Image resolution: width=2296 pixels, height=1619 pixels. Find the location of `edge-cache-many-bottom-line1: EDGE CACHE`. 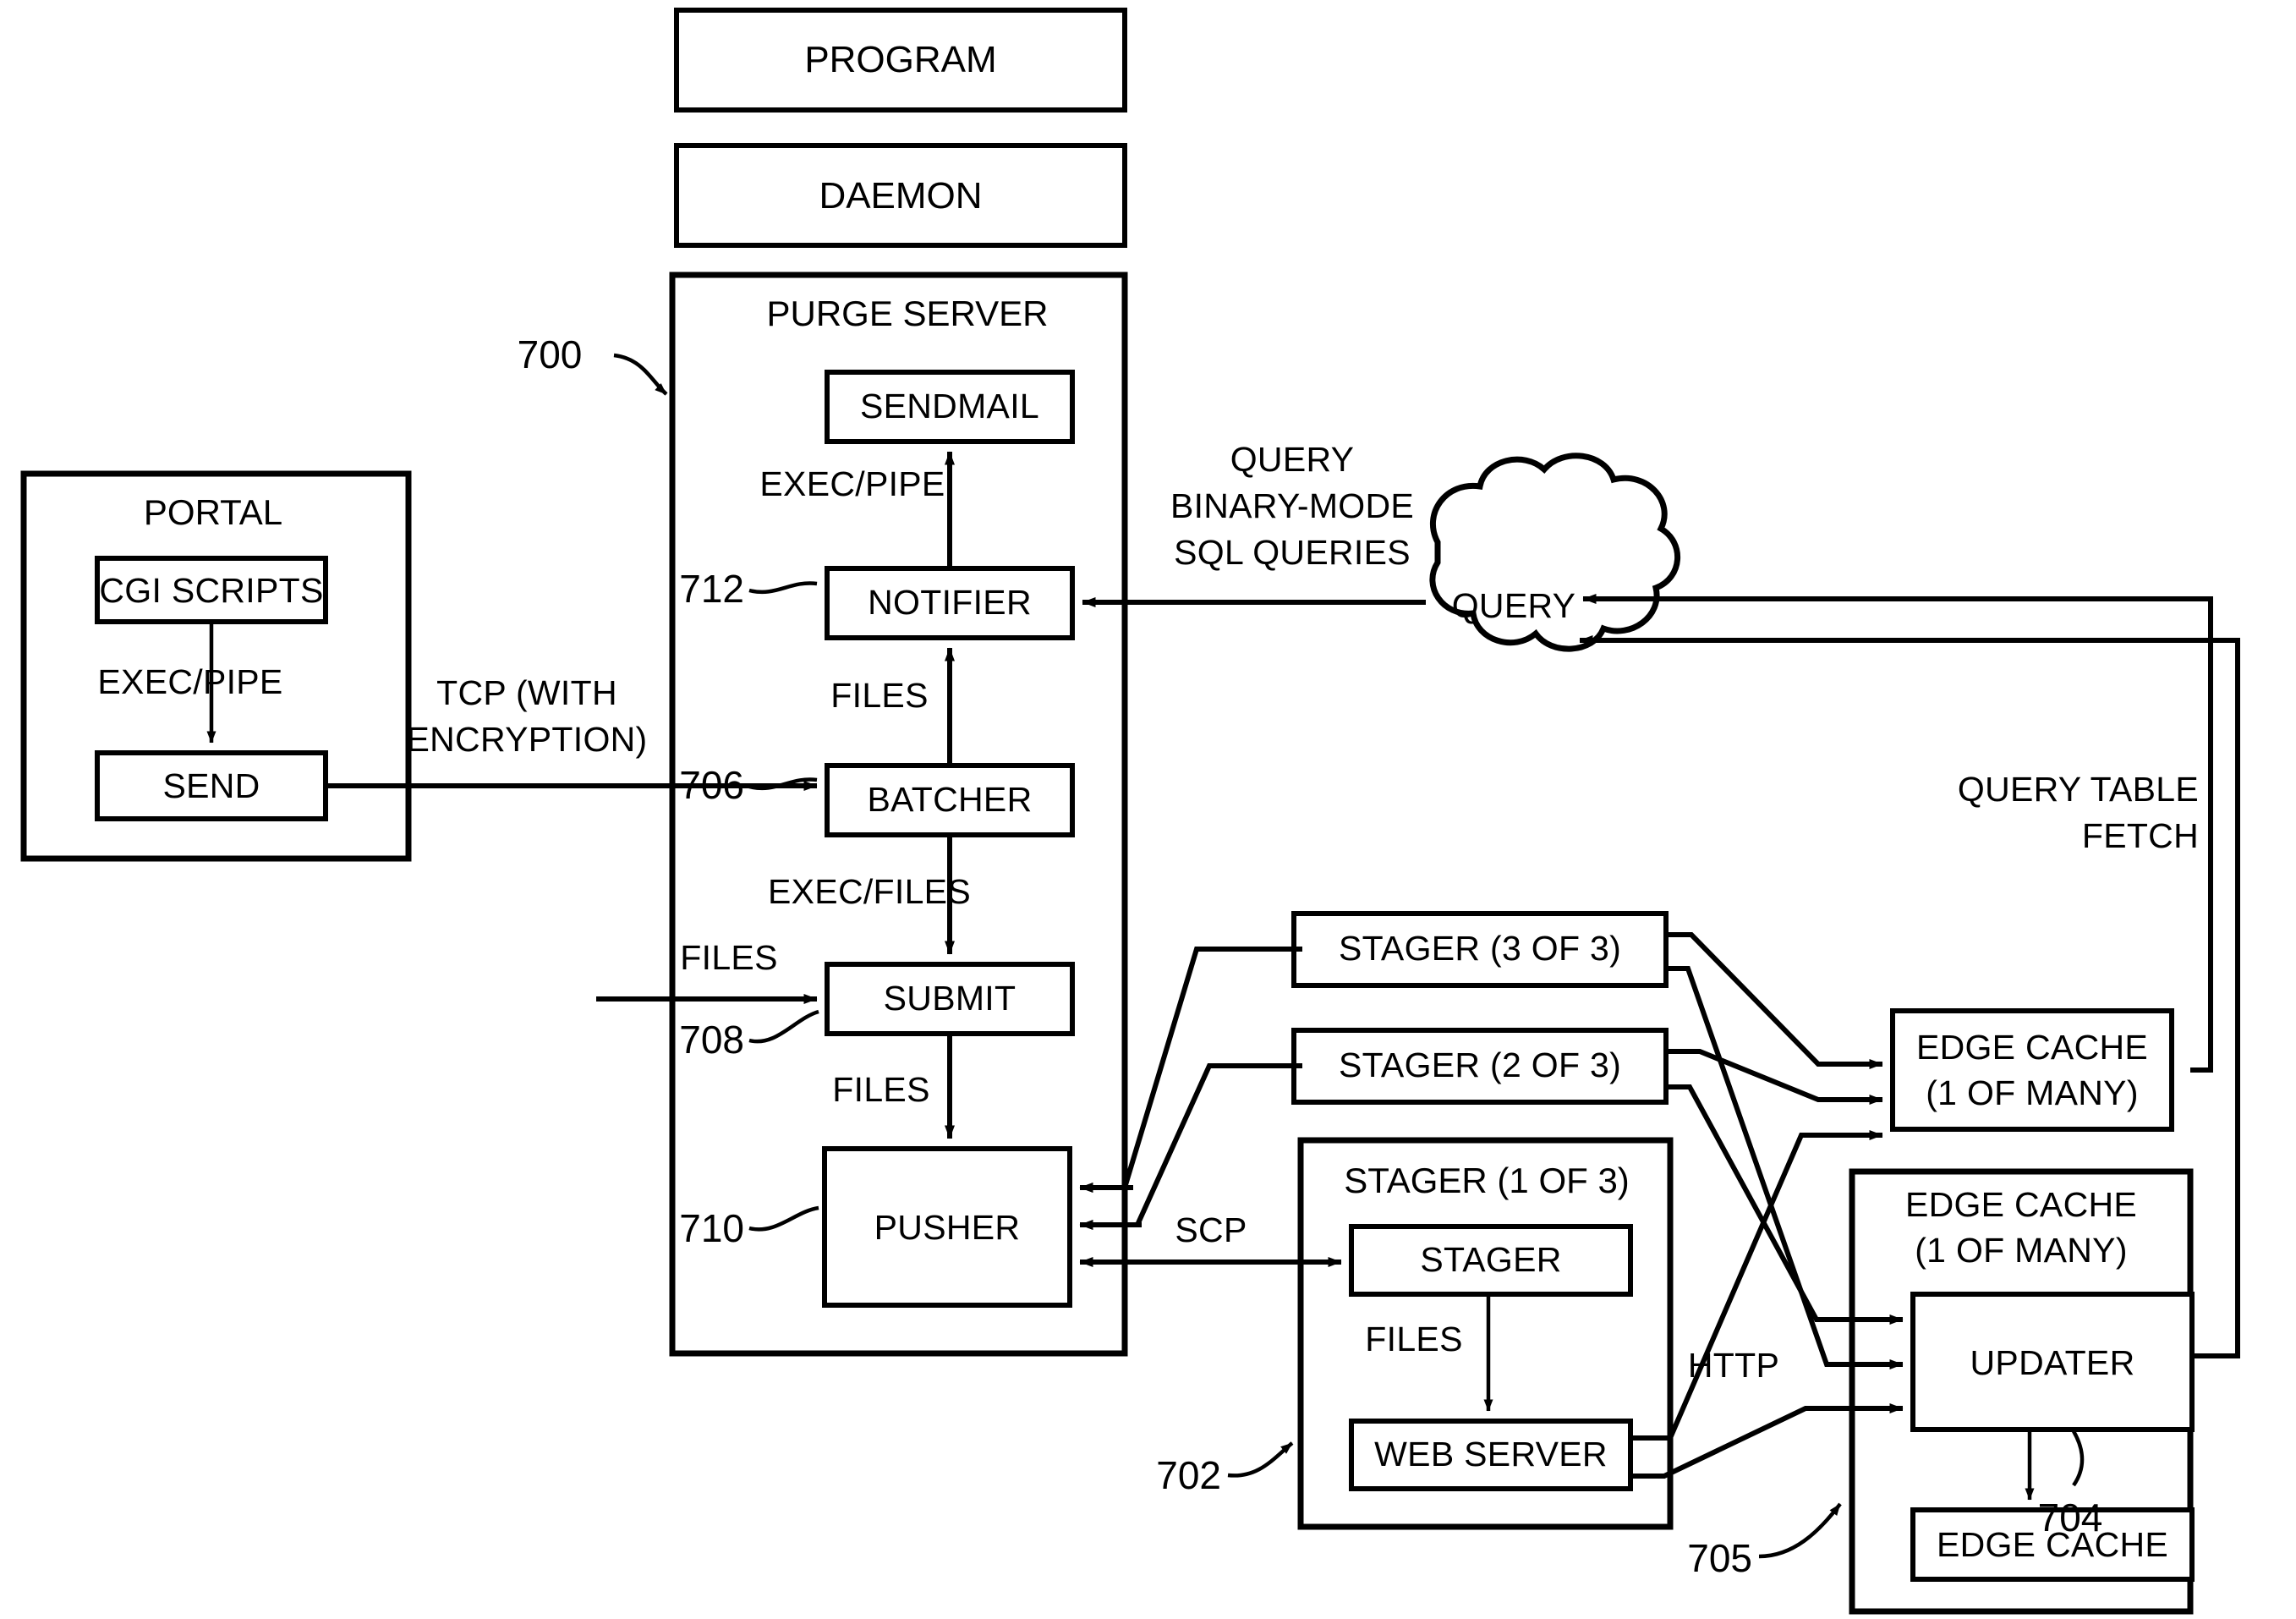

edge-cache-many-bottom-line1: EDGE CACHE is located at coordinates (2021, 1204).